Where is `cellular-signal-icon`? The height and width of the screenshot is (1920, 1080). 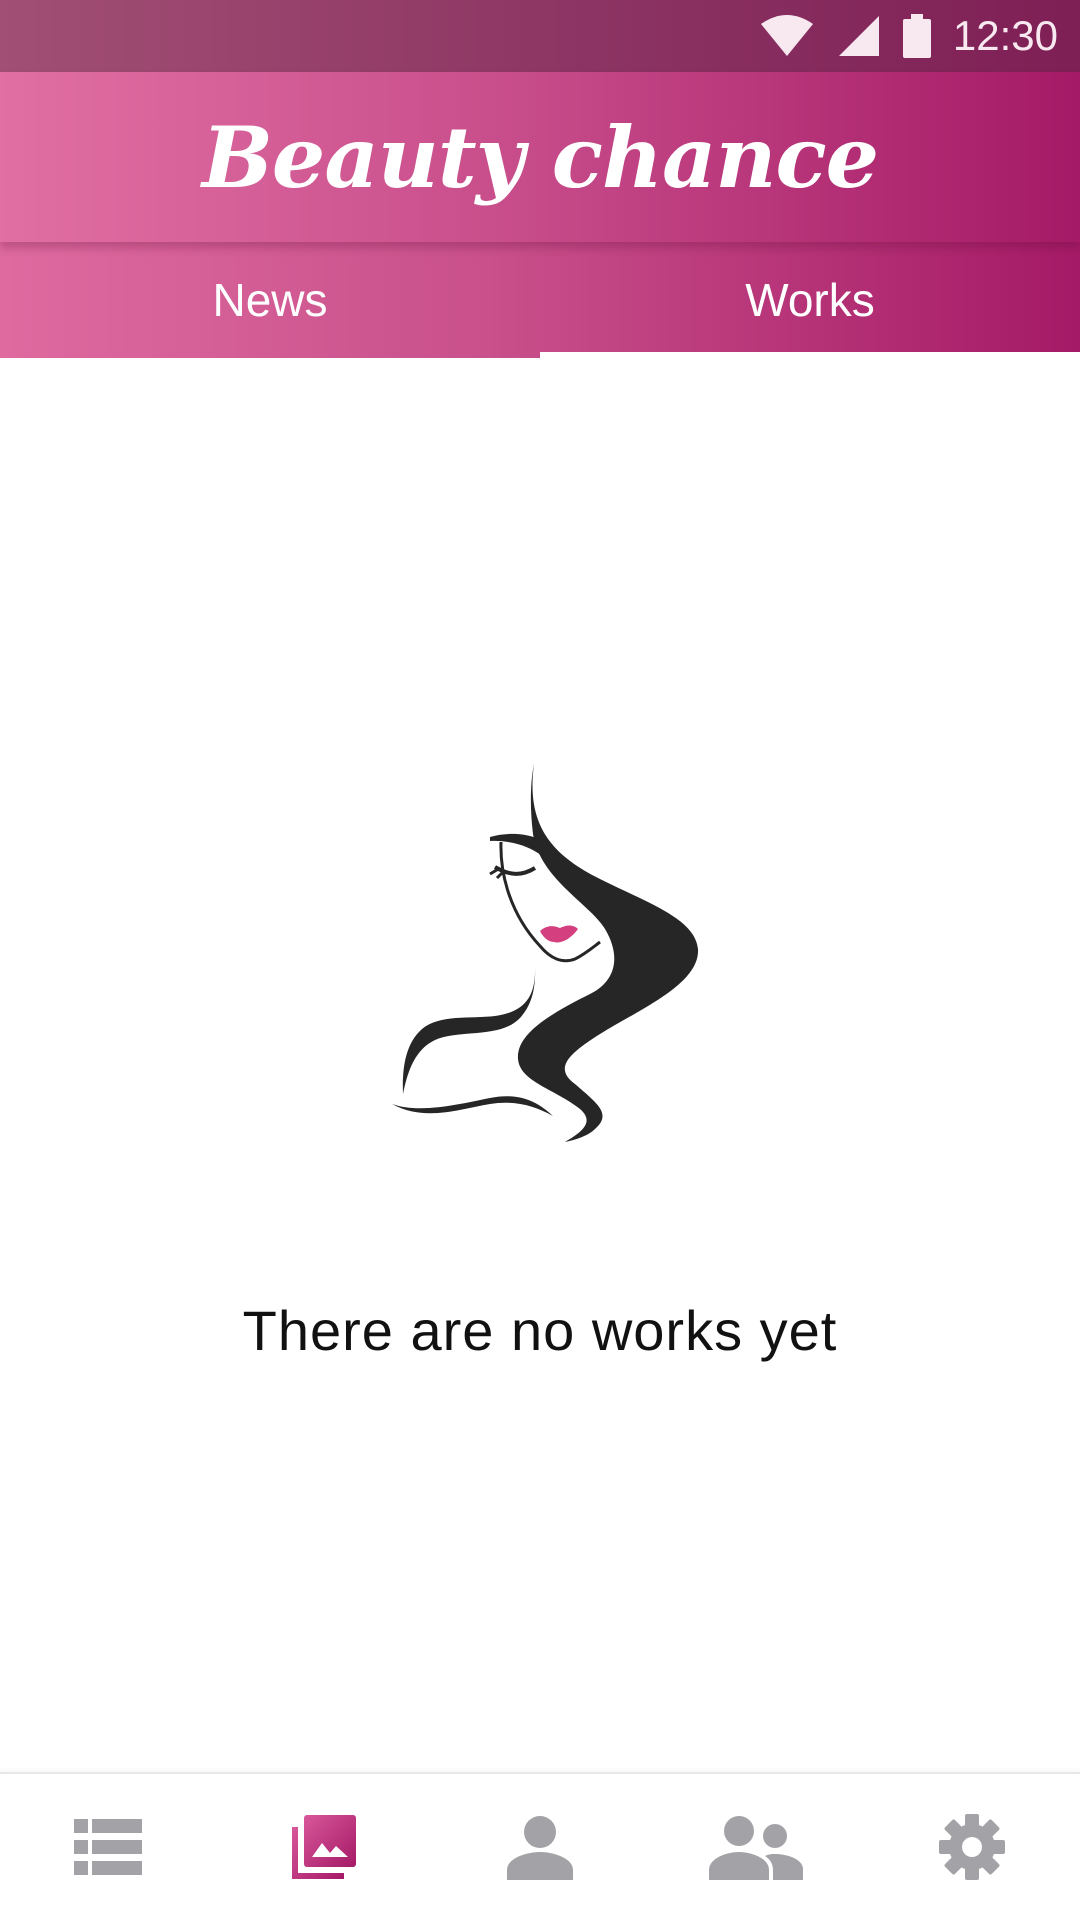
cellular-signal-icon is located at coordinates (858, 36).